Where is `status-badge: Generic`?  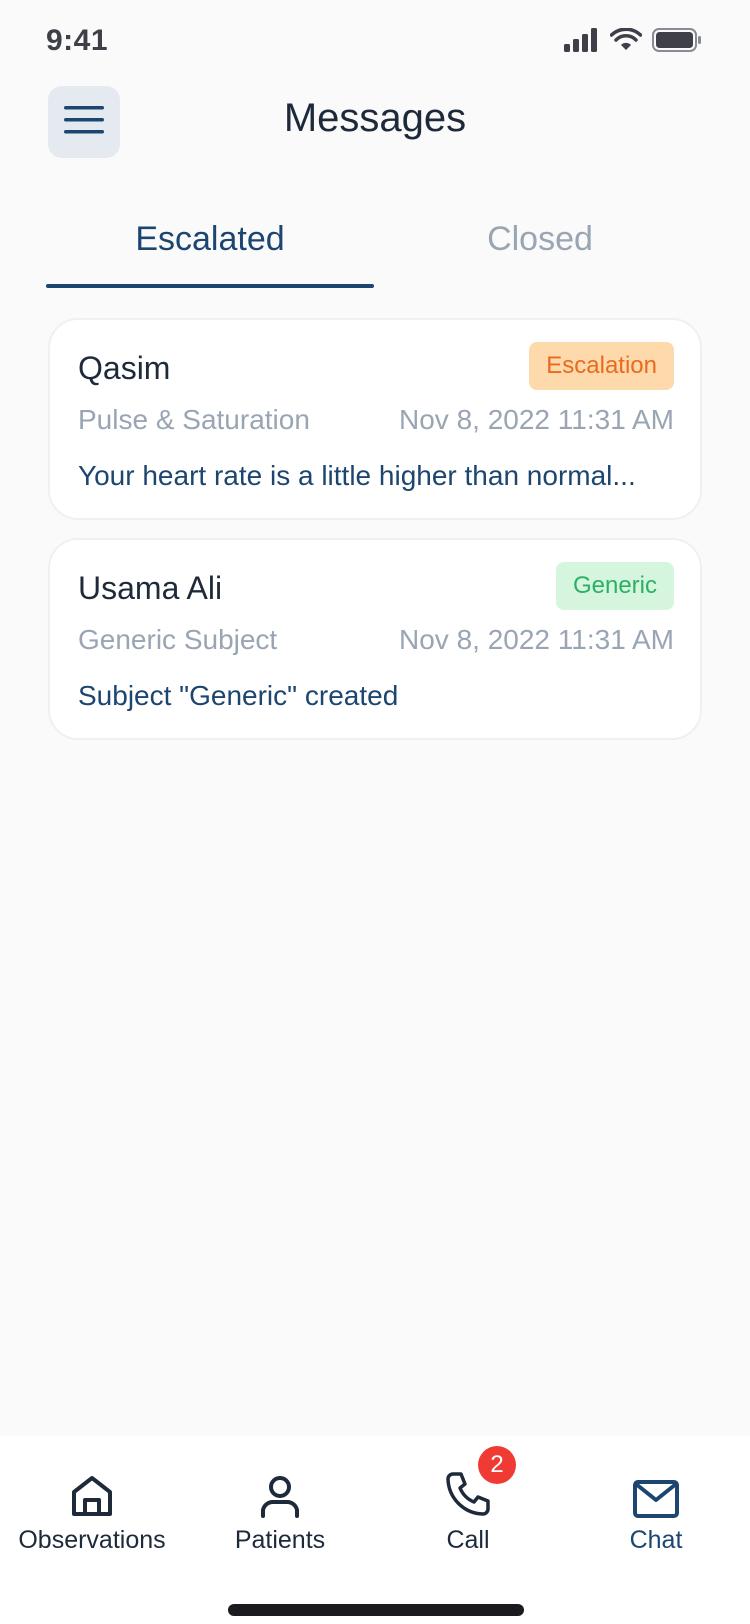
status-badge: Generic is located at coordinates (614, 586).